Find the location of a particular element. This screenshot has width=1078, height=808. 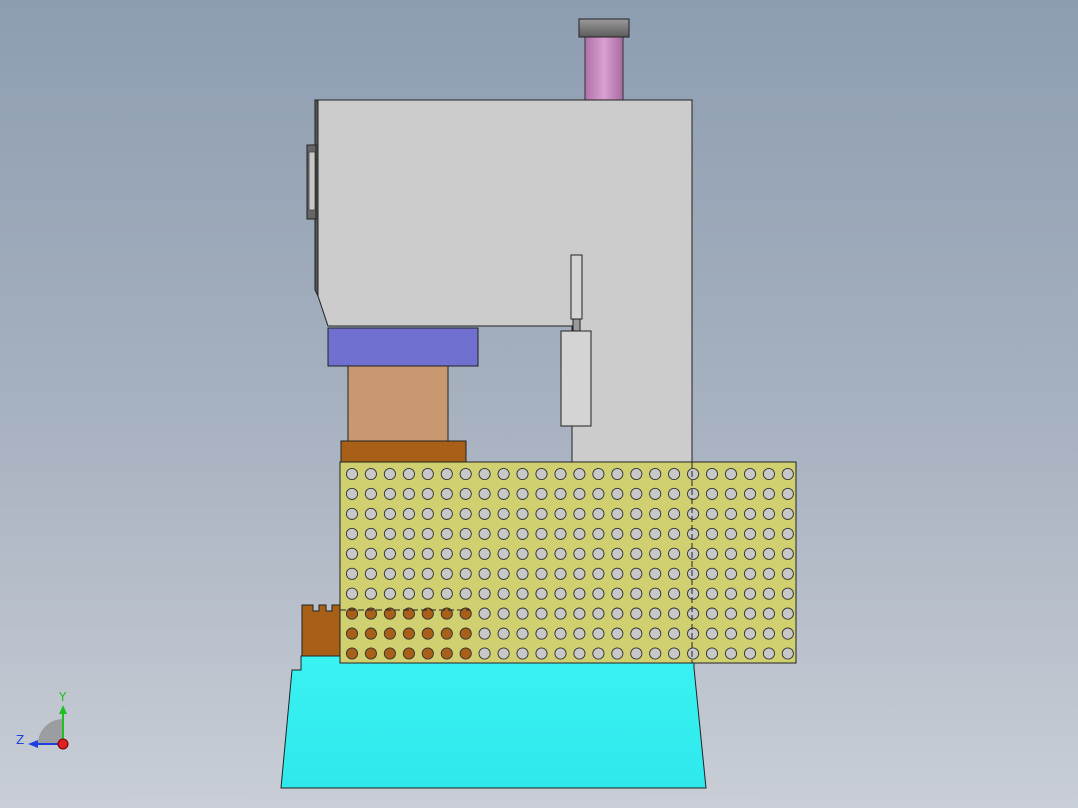

side-bracket-inner is located at coordinates (312, 181).